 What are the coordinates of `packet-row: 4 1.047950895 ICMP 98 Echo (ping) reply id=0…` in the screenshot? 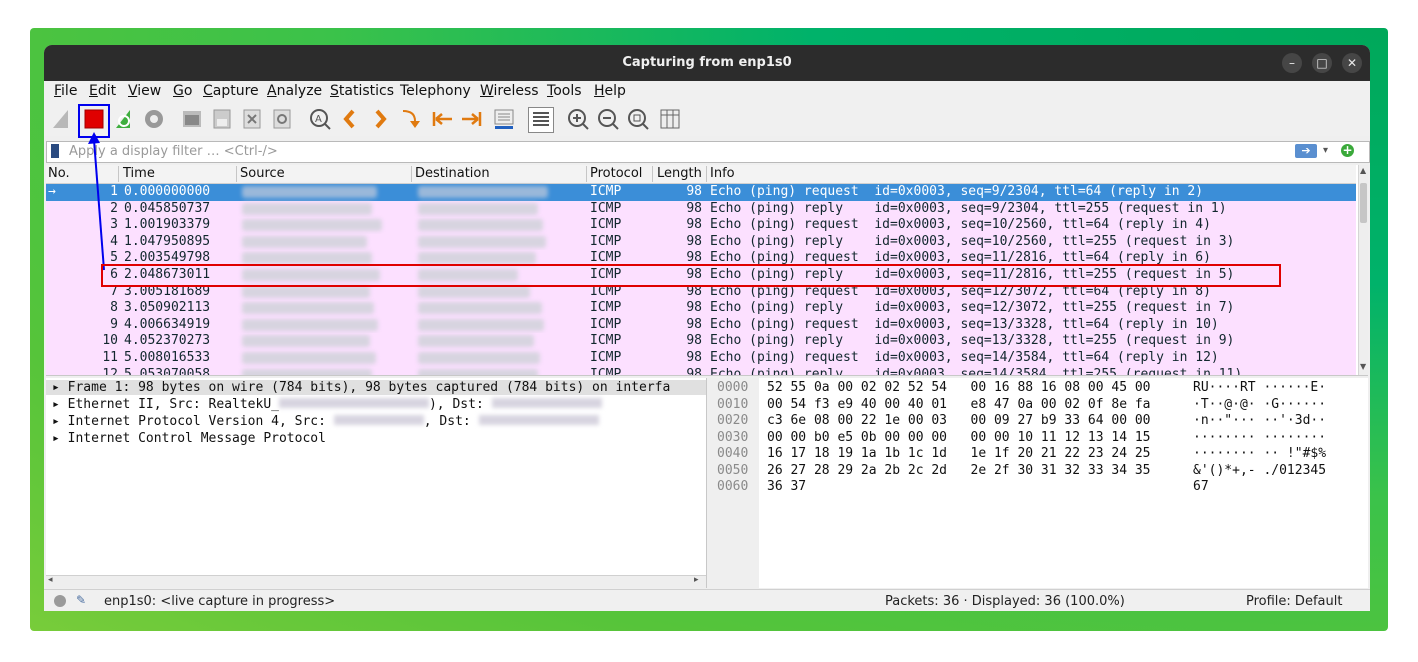 It's located at (701, 242).